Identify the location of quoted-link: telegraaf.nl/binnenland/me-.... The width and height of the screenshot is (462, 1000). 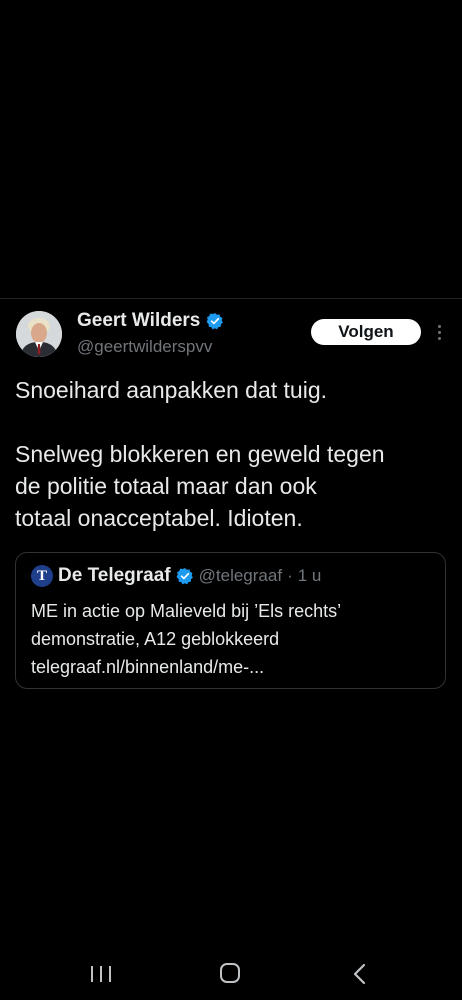
(233, 667).